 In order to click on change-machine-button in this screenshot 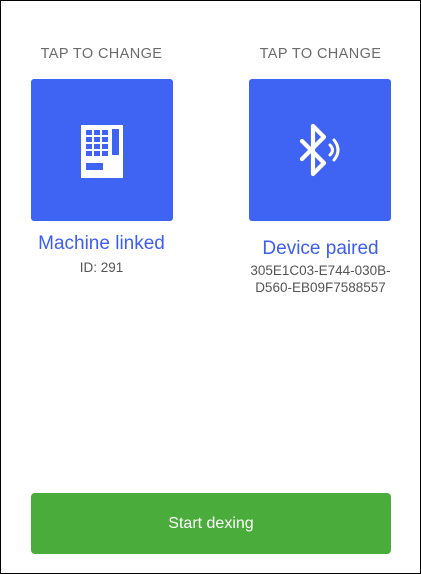, I will do `click(102, 150)`.